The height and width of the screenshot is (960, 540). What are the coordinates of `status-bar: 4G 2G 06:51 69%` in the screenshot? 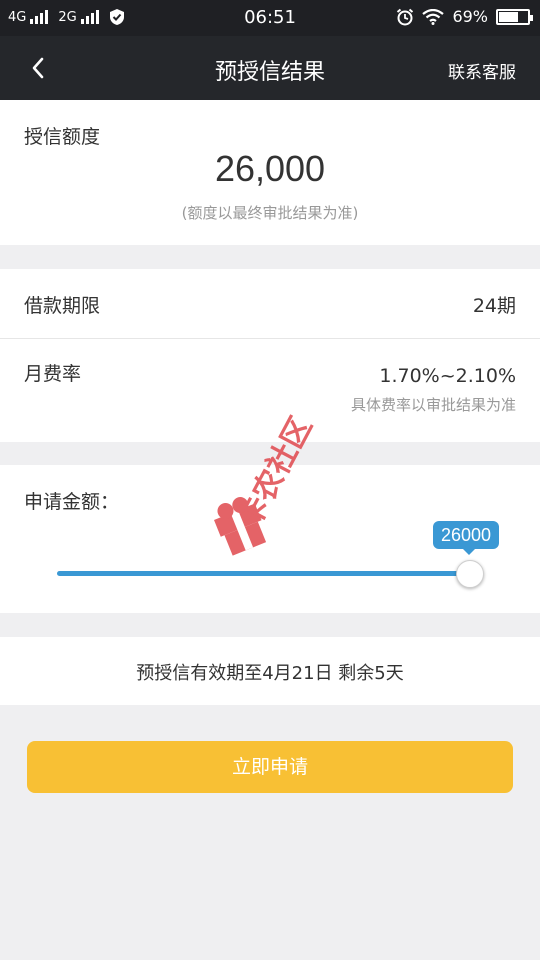 It's located at (270, 18).